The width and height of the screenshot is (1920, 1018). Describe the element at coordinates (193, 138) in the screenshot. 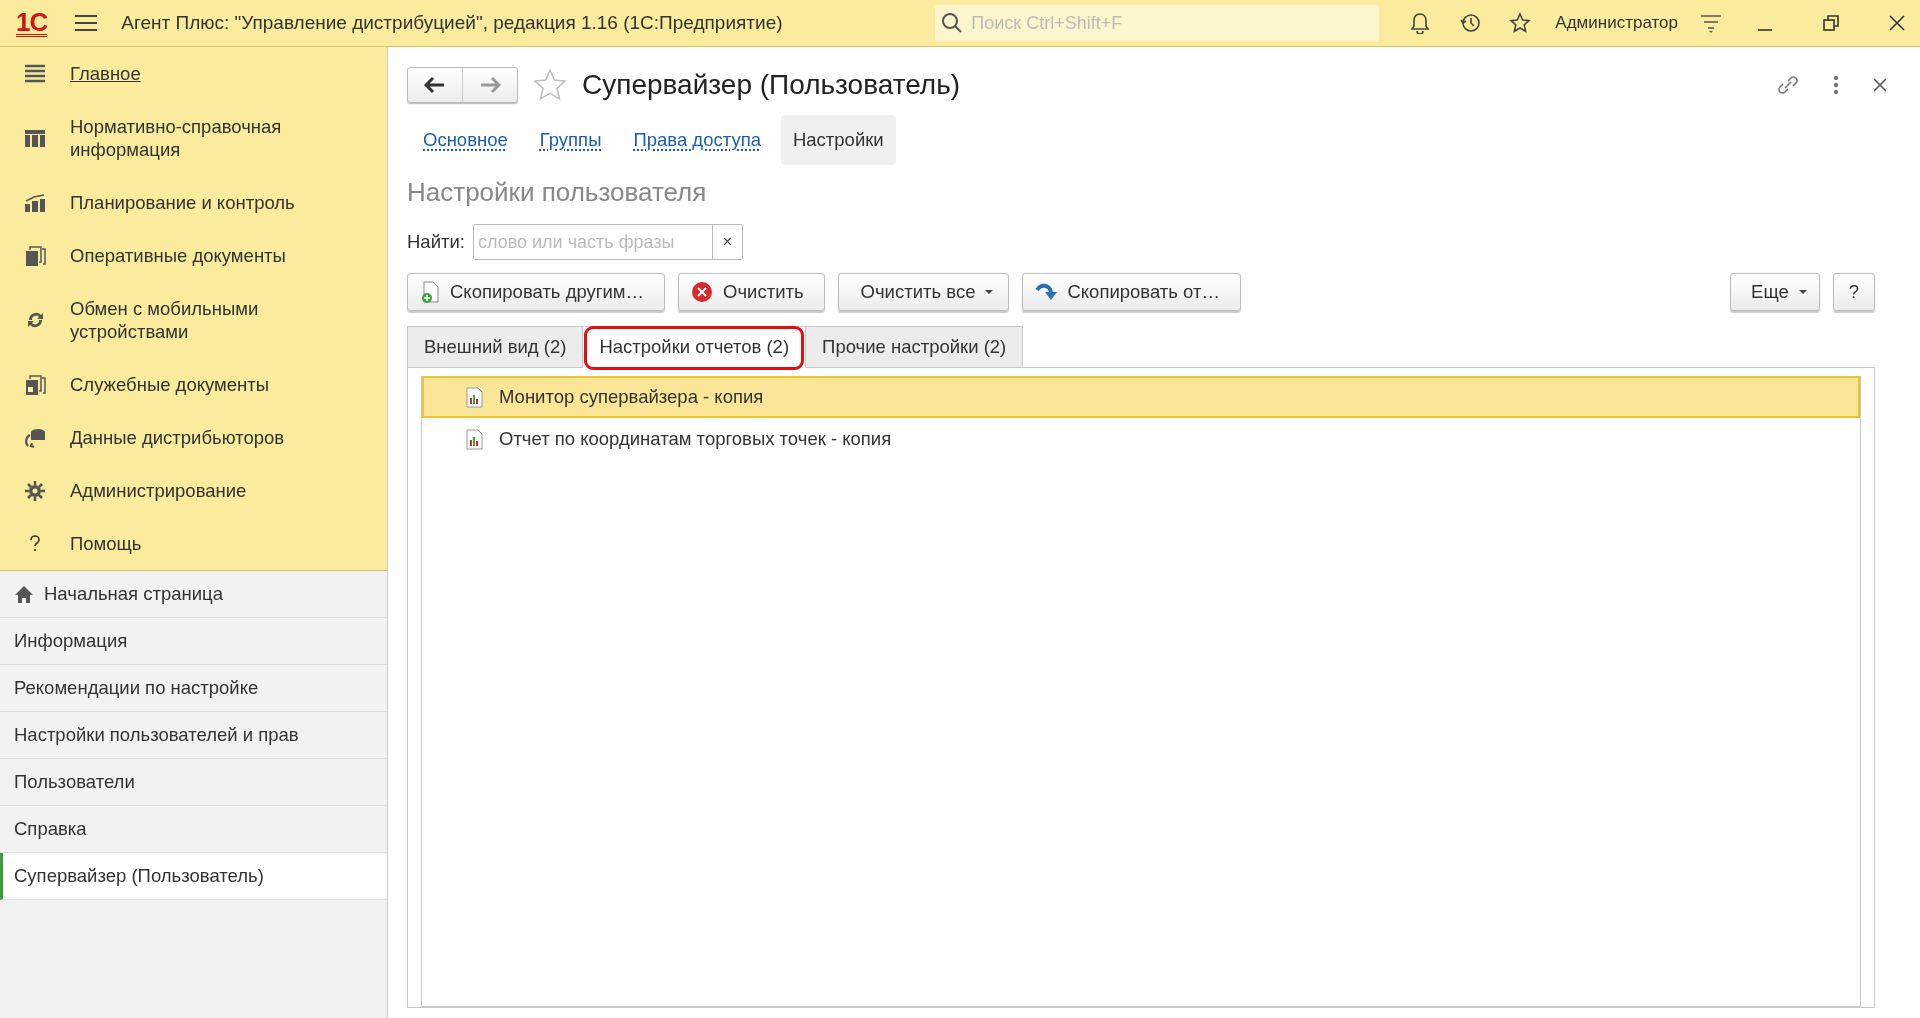

I see `sidebar-section: Нормативно-справочная информация` at that location.